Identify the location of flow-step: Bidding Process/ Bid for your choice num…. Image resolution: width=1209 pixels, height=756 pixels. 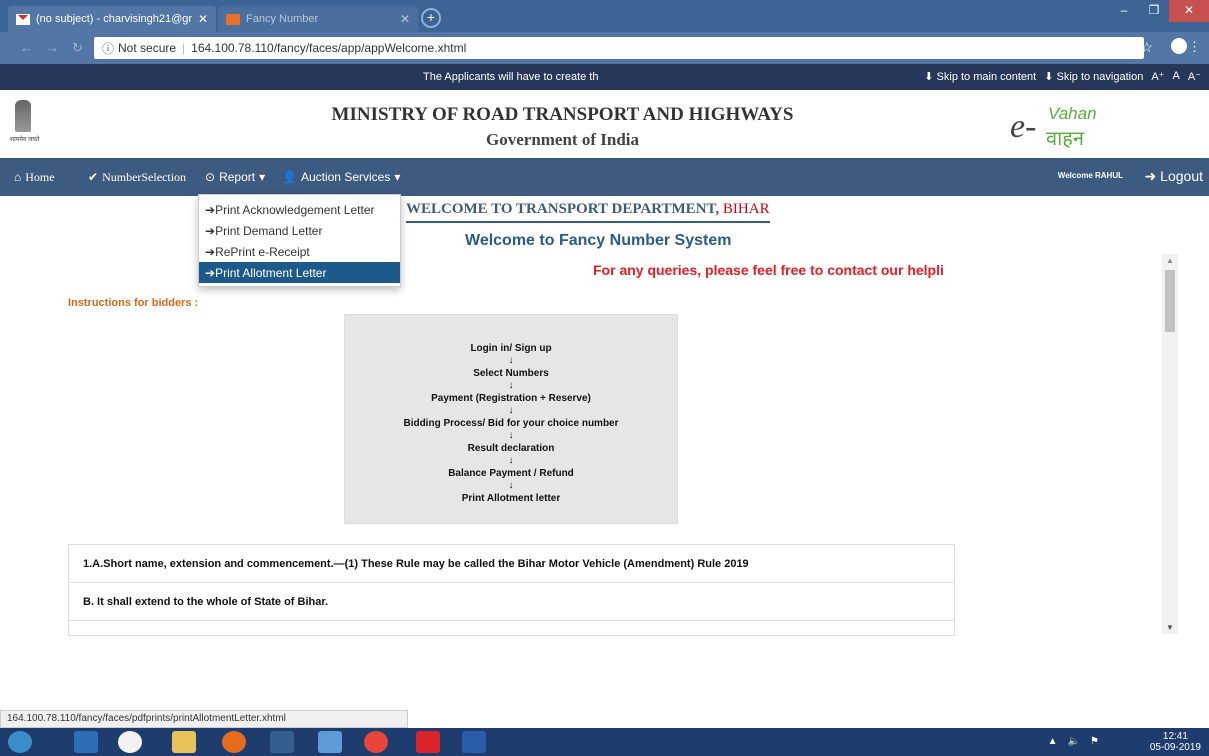
(511, 423).